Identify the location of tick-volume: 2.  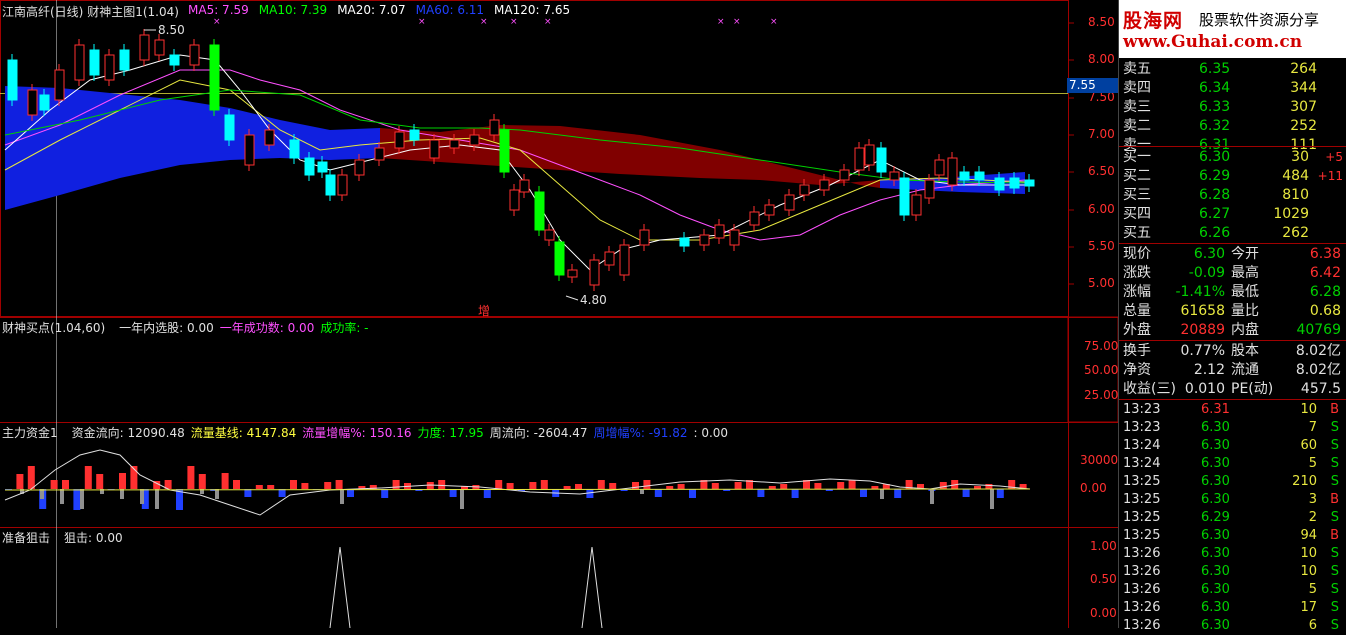
(1312, 517).